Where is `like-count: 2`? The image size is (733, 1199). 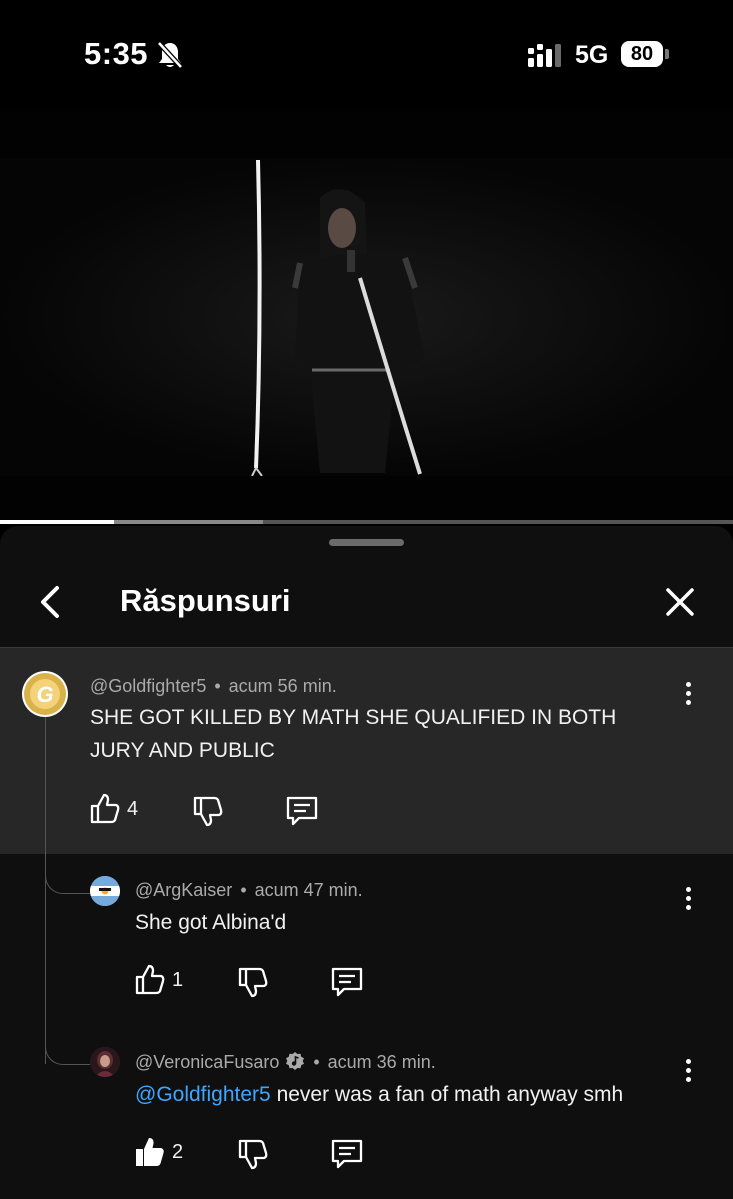 like-count: 2 is located at coordinates (178, 1152).